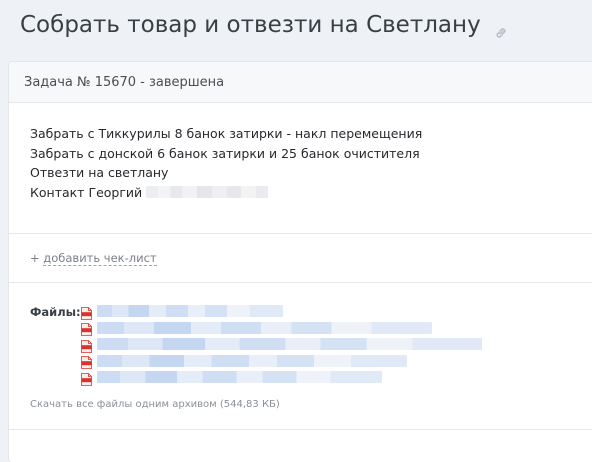 The image size is (592, 462). What do you see at coordinates (124, 82) in the screenshot?
I see `task-status-title: Задача № 15670 - завершена` at bounding box center [124, 82].